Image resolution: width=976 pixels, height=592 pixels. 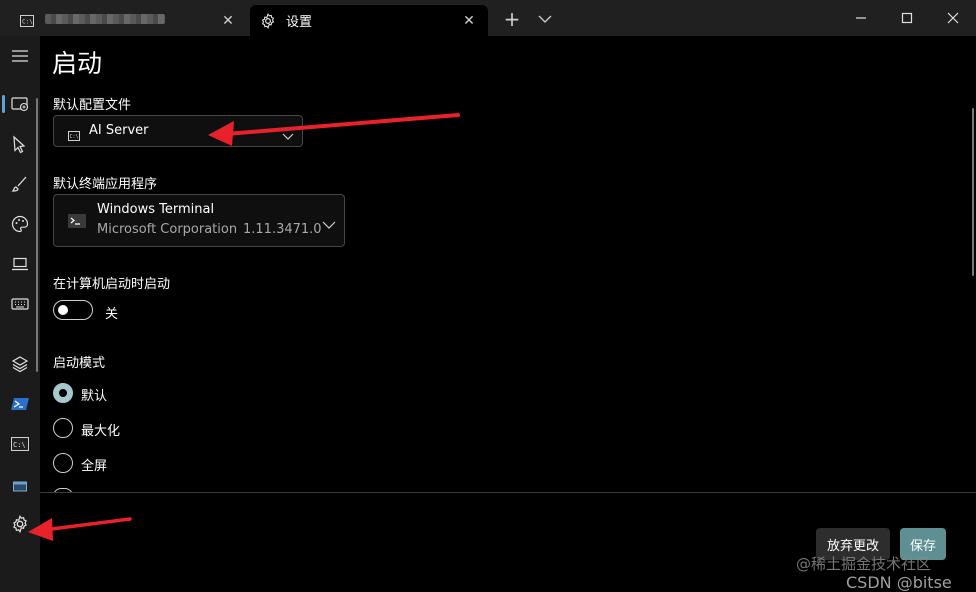 I want to click on terminal-app-publisher: Microsoft Corporation, so click(x=167, y=229).